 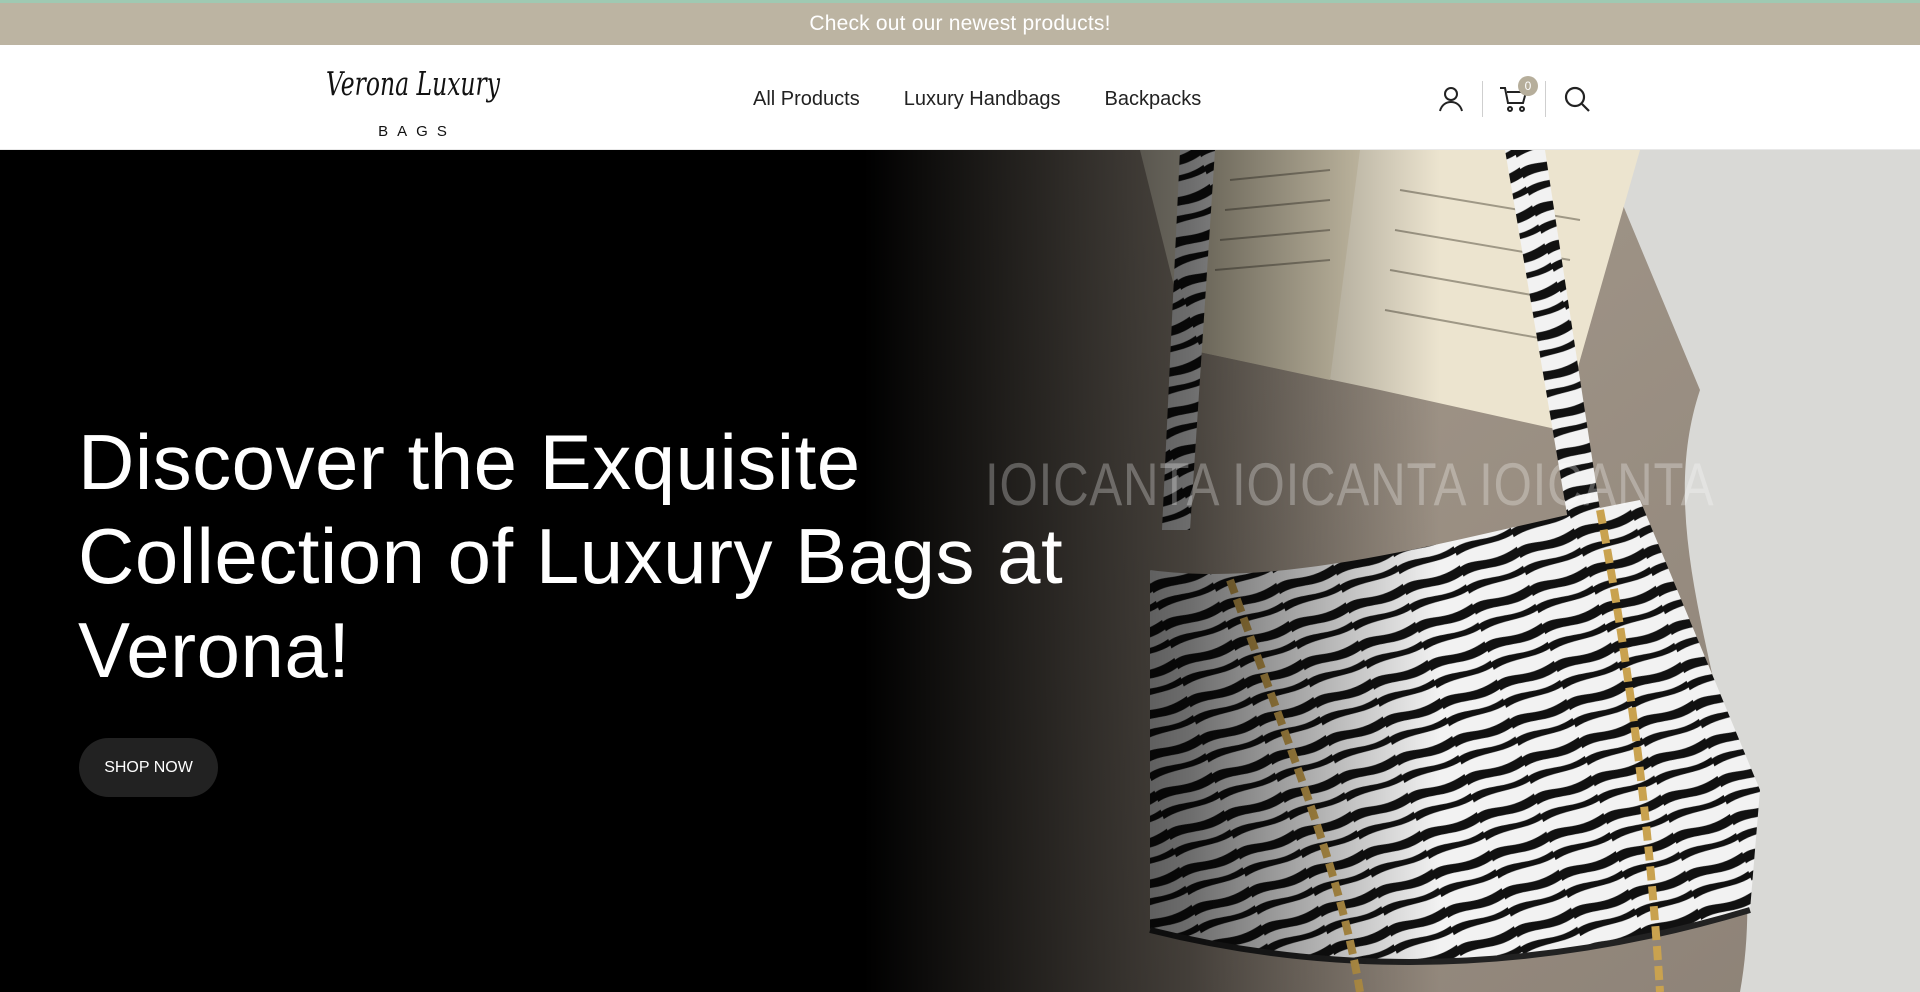 I want to click on announcement-text: Check out our newest products!, so click(x=960, y=23).